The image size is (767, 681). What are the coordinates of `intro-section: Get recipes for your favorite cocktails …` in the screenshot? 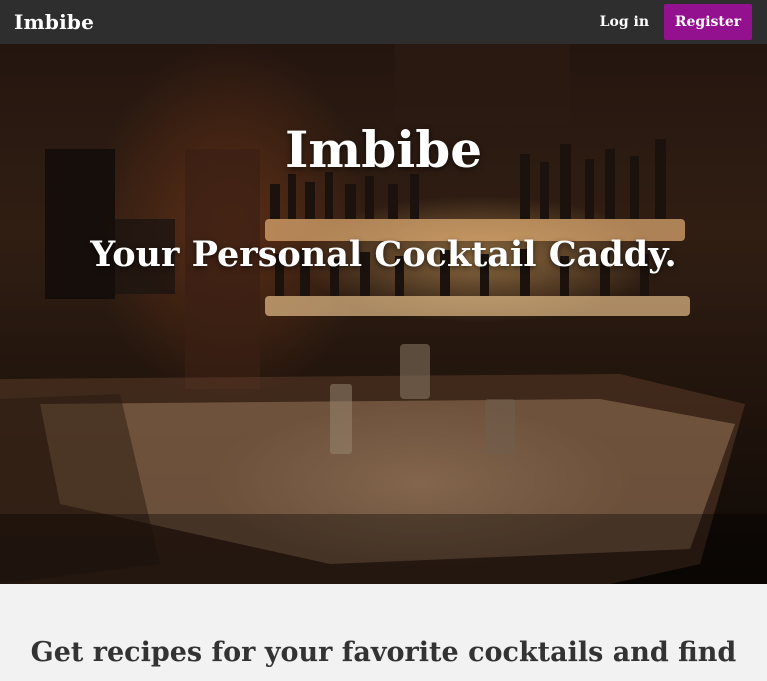 It's located at (383, 632).